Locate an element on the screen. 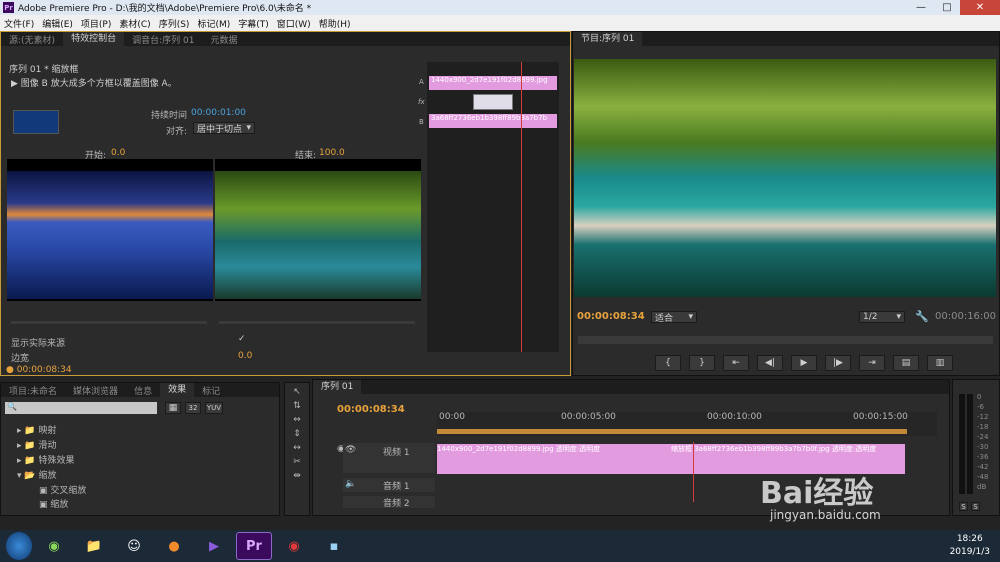 This screenshot has width=1000, height=562. duration-value: 00:00:01:00 is located at coordinates (218, 113).